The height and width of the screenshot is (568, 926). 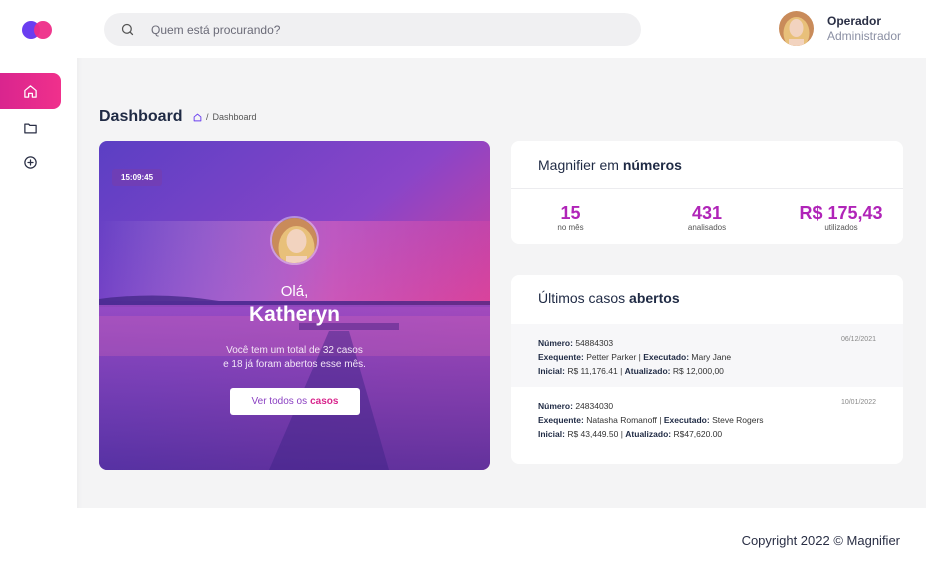 What do you see at coordinates (501, 538) in the screenshot?
I see `footer: Copyright 2022 © Magnifier` at bounding box center [501, 538].